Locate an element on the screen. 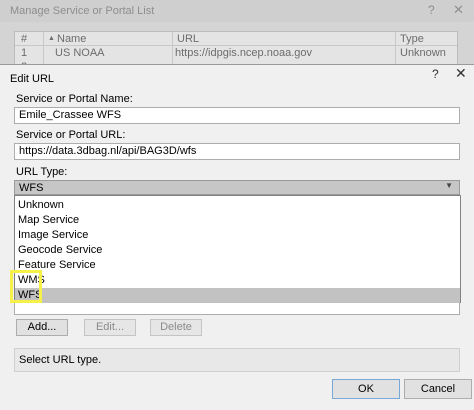  dropdown-option-unknown: Unknown is located at coordinates (237, 205).